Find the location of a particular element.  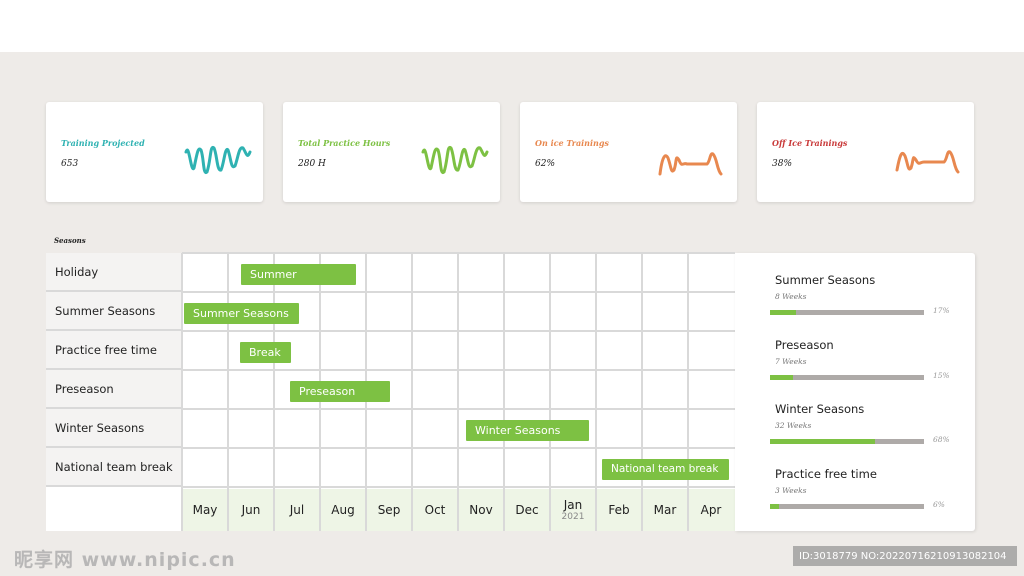

summary-percent: 17% is located at coordinates (941, 310).